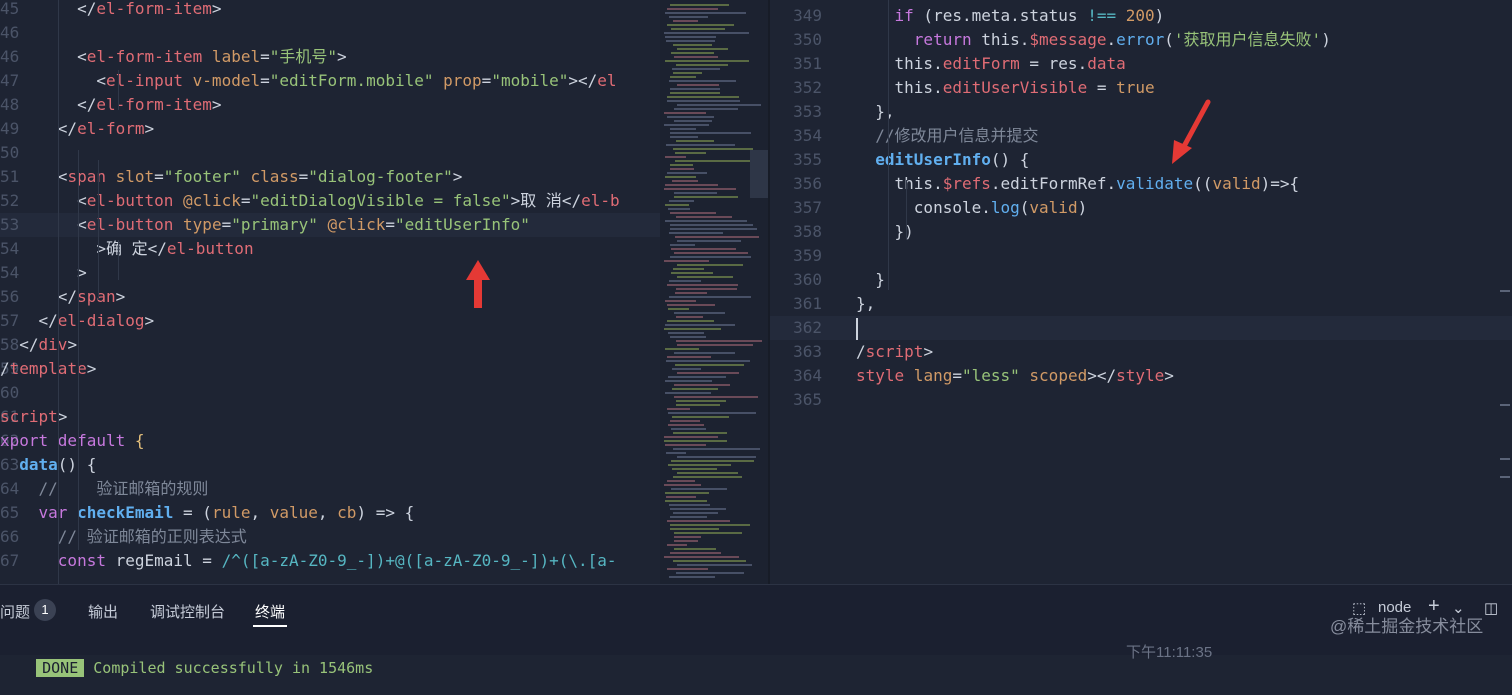 The image size is (1512, 695). What do you see at coordinates (1169, 652) in the screenshot?
I see `terminal-timestamp: 下午11:11:35` at bounding box center [1169, 652].